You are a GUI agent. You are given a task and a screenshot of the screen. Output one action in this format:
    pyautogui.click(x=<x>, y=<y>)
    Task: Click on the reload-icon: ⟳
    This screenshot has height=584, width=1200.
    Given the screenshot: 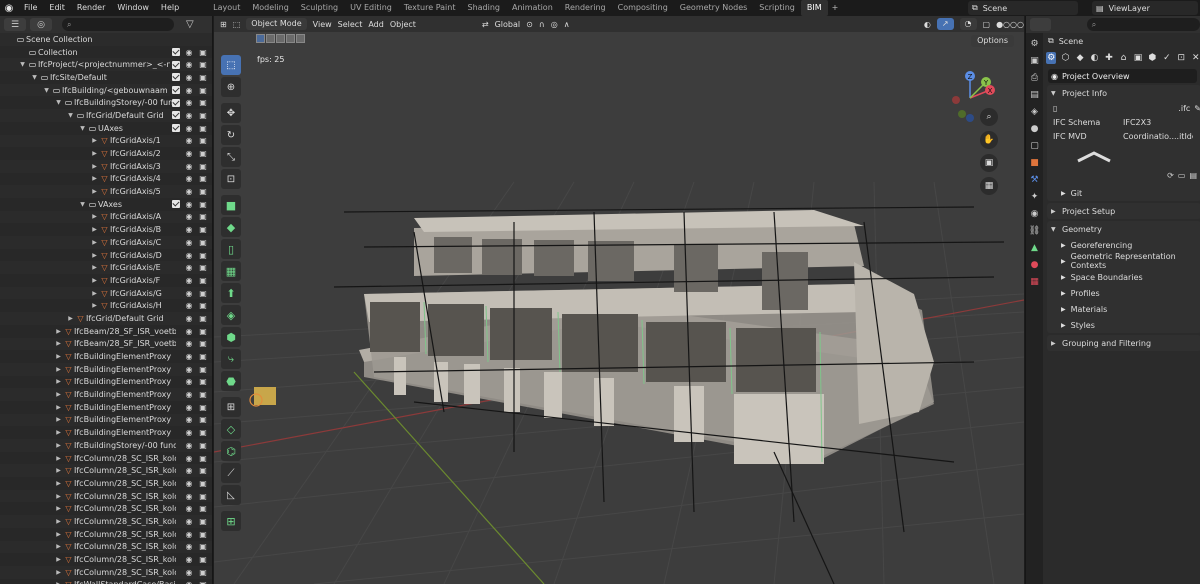 What is the action you would take?
    pyautogui.click(x=1170, y=178)
    